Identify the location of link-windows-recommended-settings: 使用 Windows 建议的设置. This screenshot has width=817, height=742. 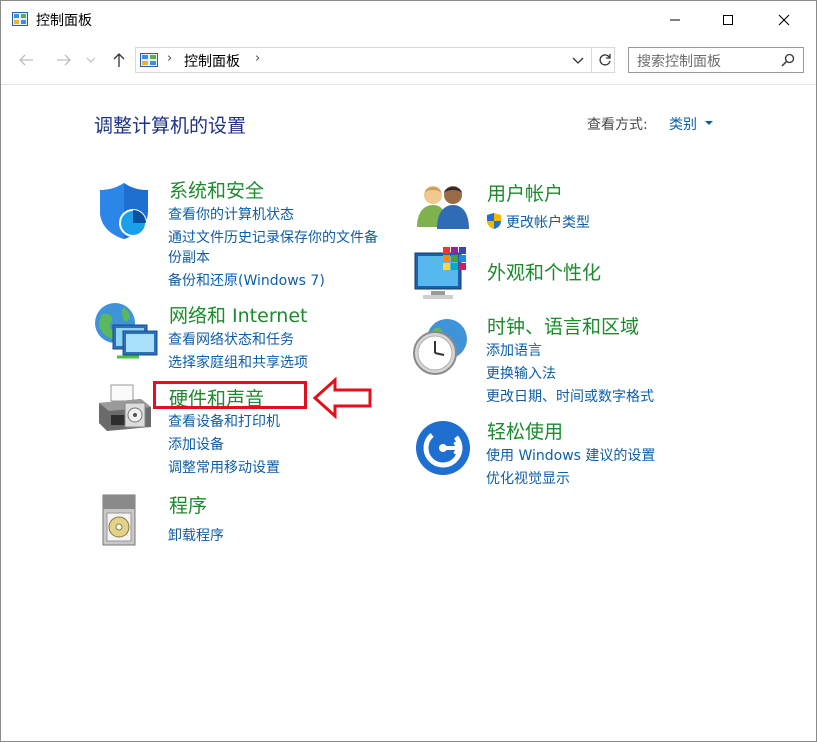
(570, 455).